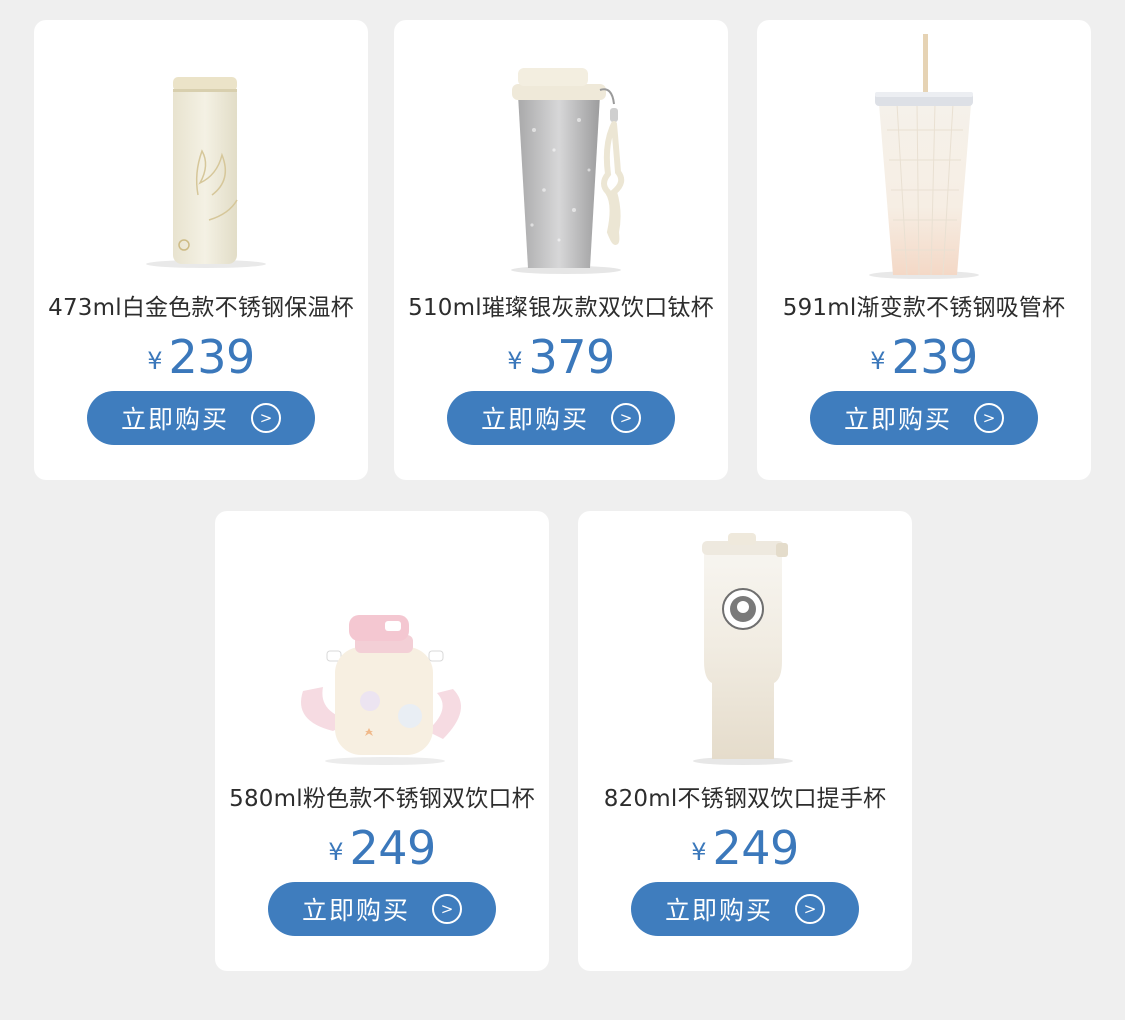 This screenshot has height=1020, width=1125. I want to click on product-title: 591ml渐变款不锈钢吸管杯, so click(924, 308).